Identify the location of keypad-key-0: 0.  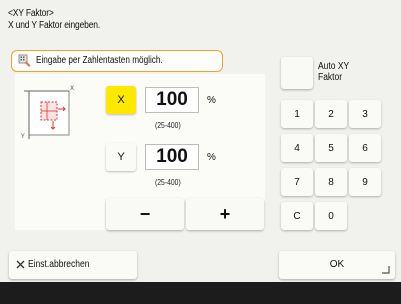
(331, 216).